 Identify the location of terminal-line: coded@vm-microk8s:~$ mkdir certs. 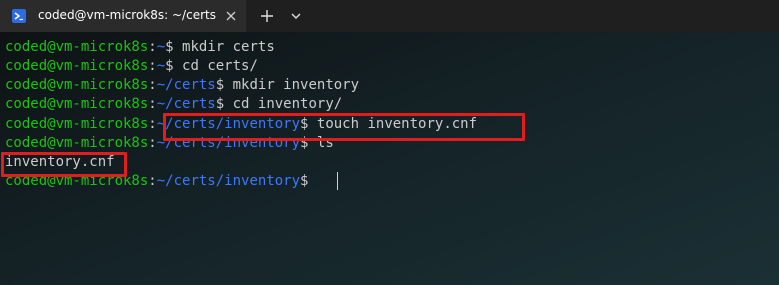
(140, 47).